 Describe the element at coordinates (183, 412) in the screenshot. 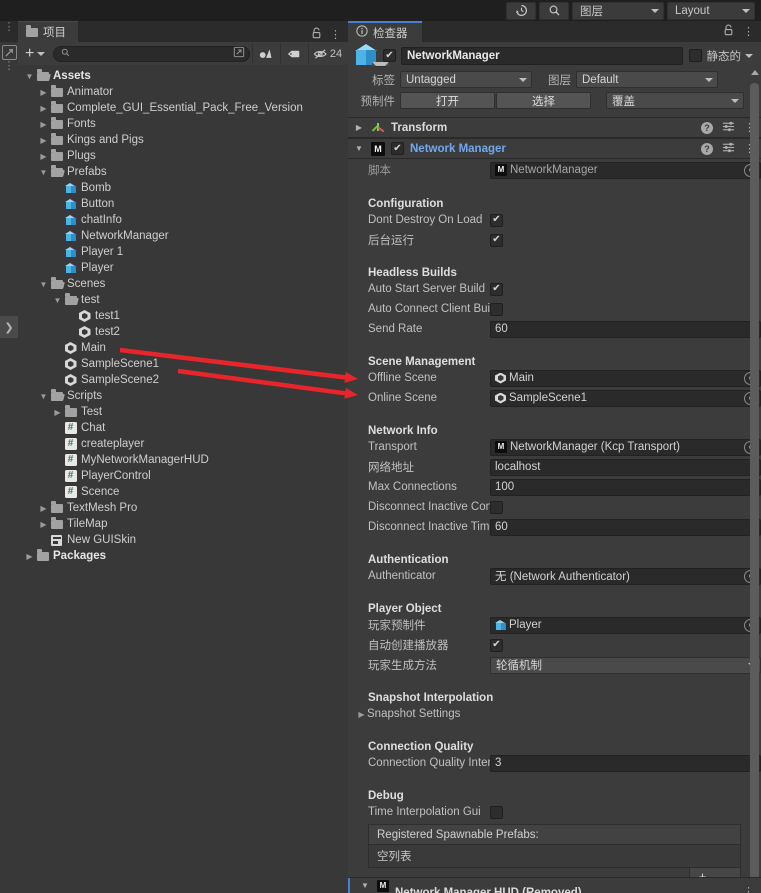

I see `tree-item: ▶ Test` at that location.